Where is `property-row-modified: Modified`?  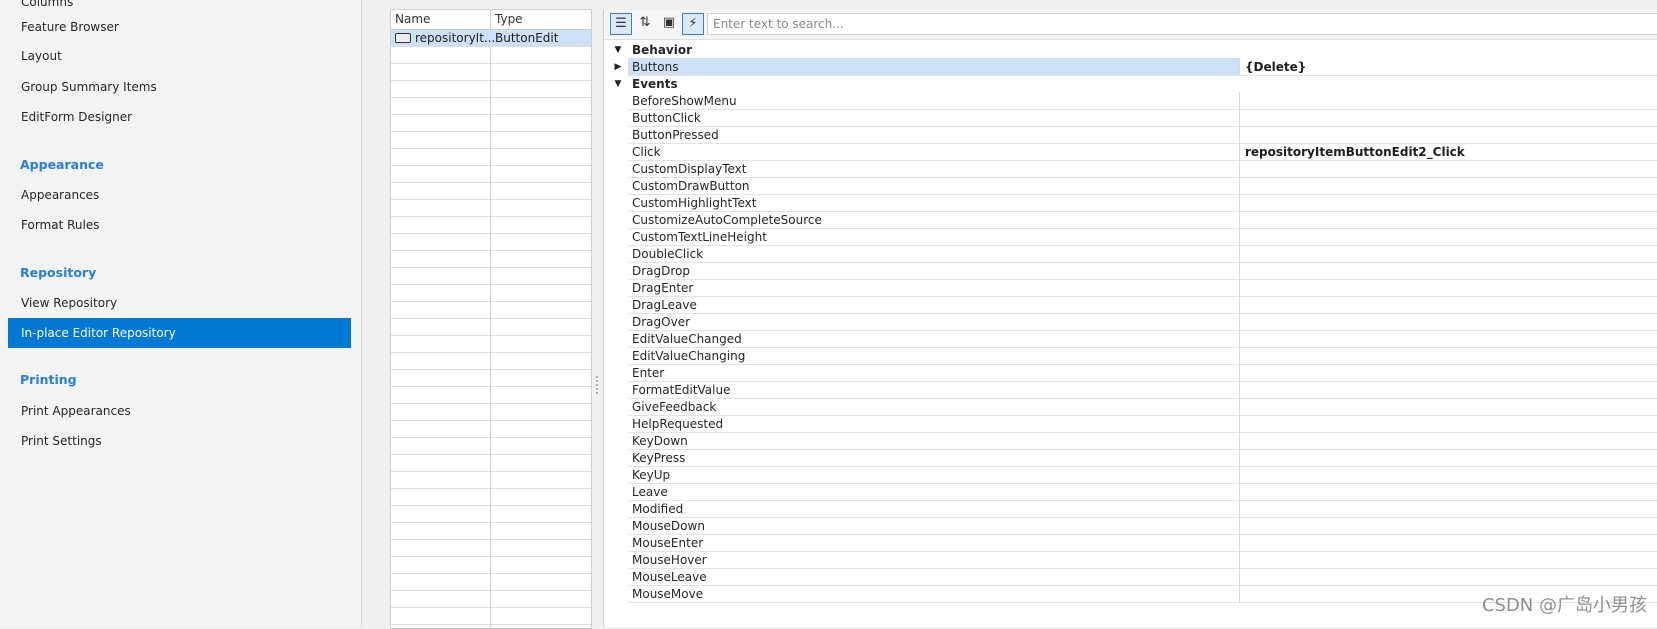 property-row-modified: Modified is located at coordinates (1130, 509).